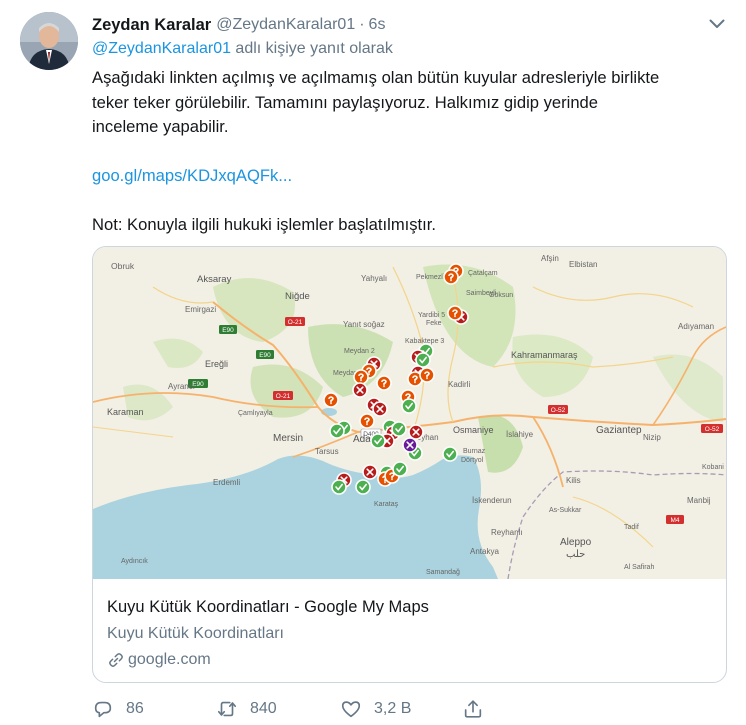  What do you see at coordinates (285, 25) in the screenshot?
I see `user-handle: @ZeydanKaralar01` at bounding box center [285, 25].